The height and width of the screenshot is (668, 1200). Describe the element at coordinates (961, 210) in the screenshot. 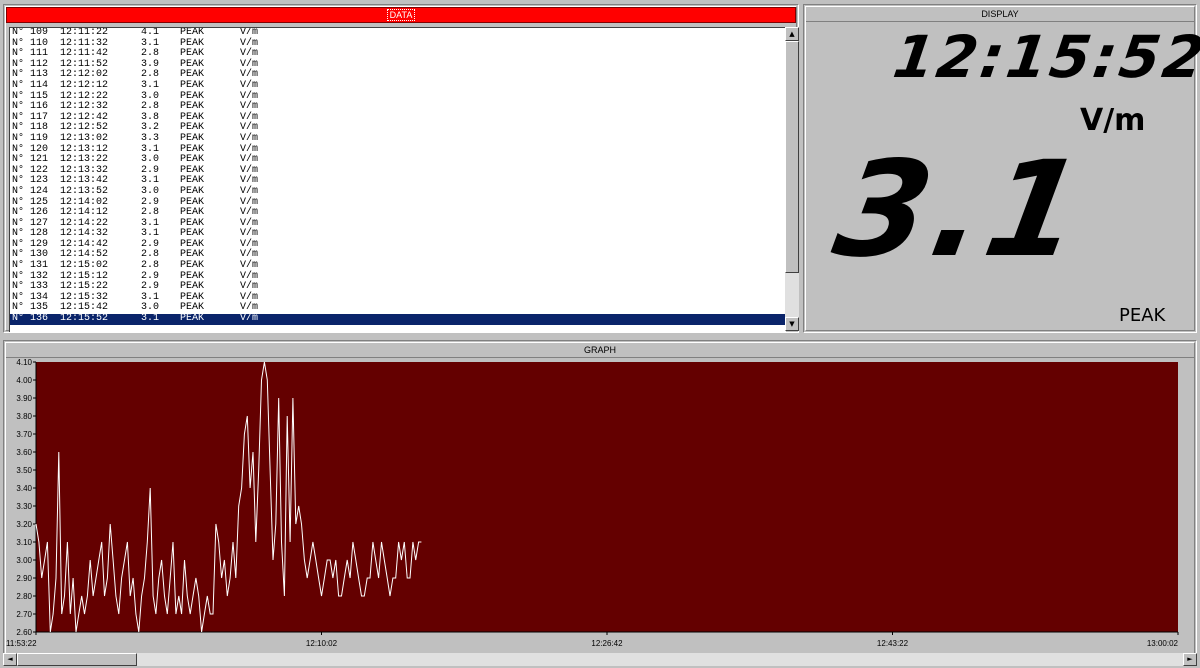

I see `display-value: 3.1` at that location.